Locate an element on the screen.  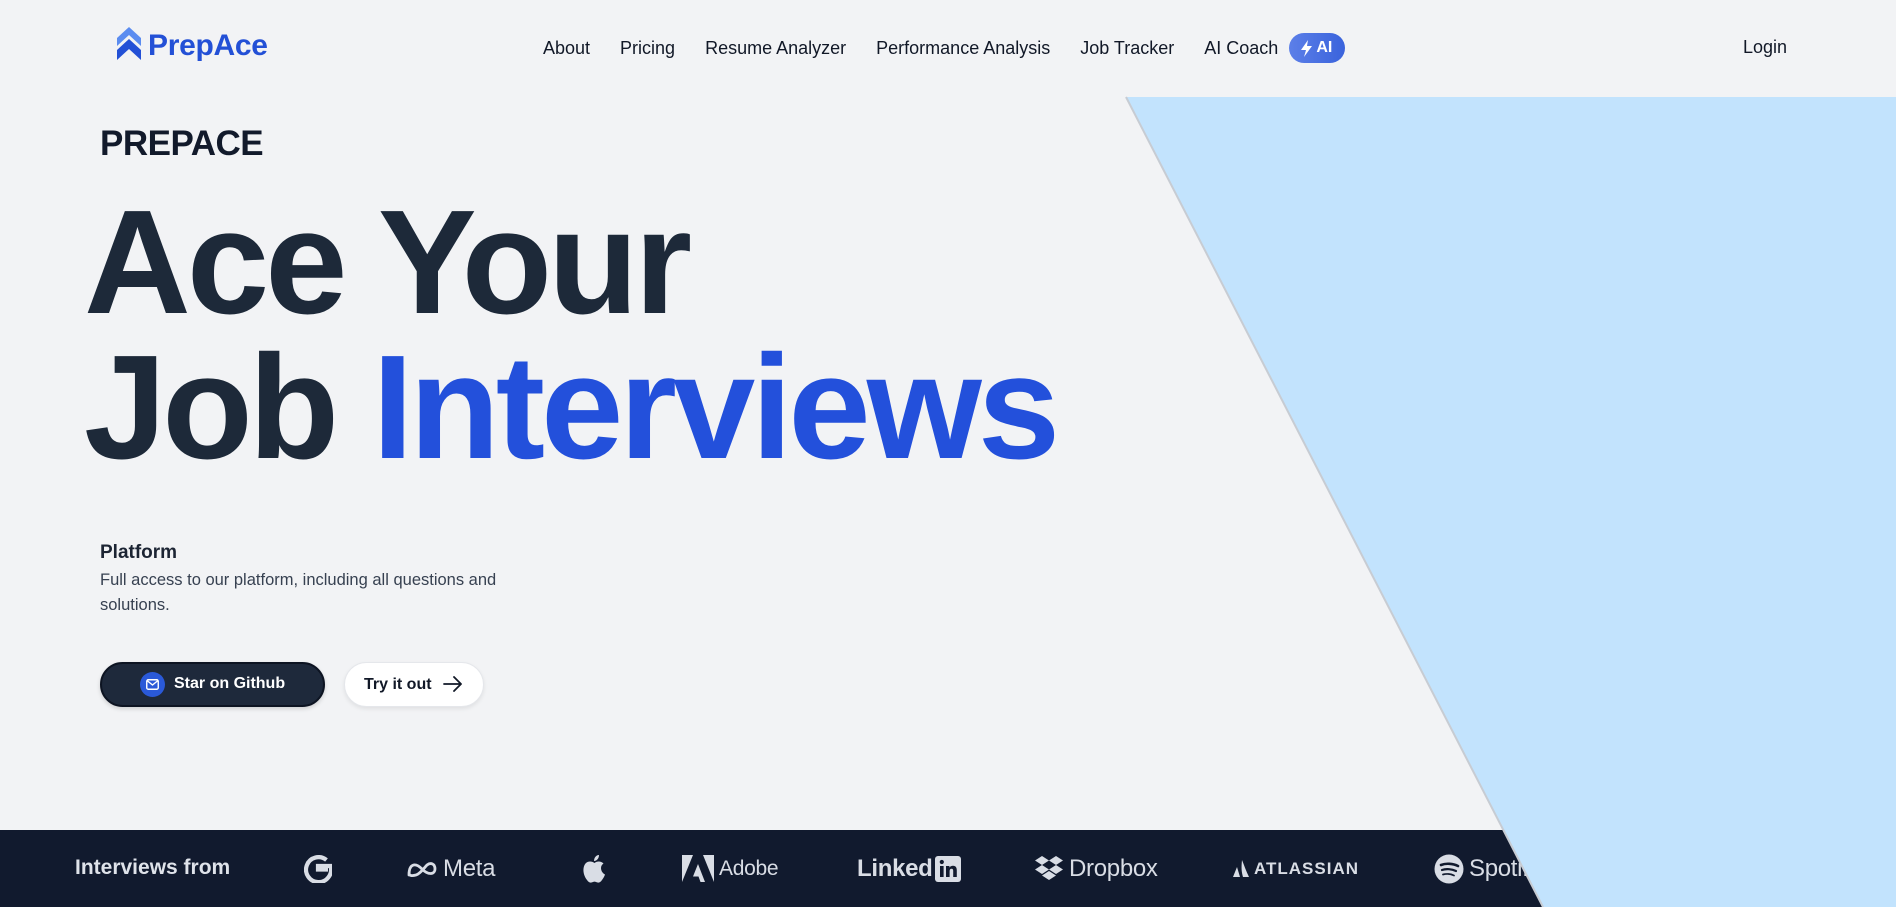
nav-job-tracker: Job Tracker is located at coordinates (1127, 48).